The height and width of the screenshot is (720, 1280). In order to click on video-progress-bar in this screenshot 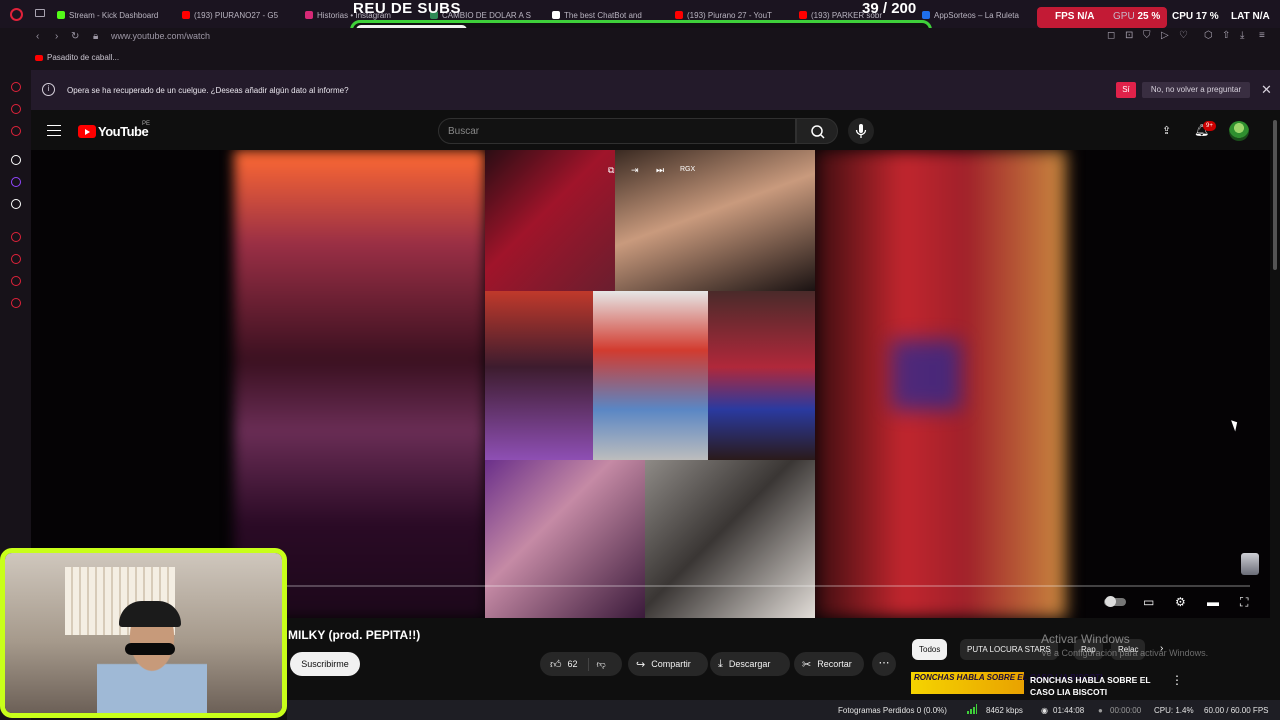, I will do `click(762, 586)`.